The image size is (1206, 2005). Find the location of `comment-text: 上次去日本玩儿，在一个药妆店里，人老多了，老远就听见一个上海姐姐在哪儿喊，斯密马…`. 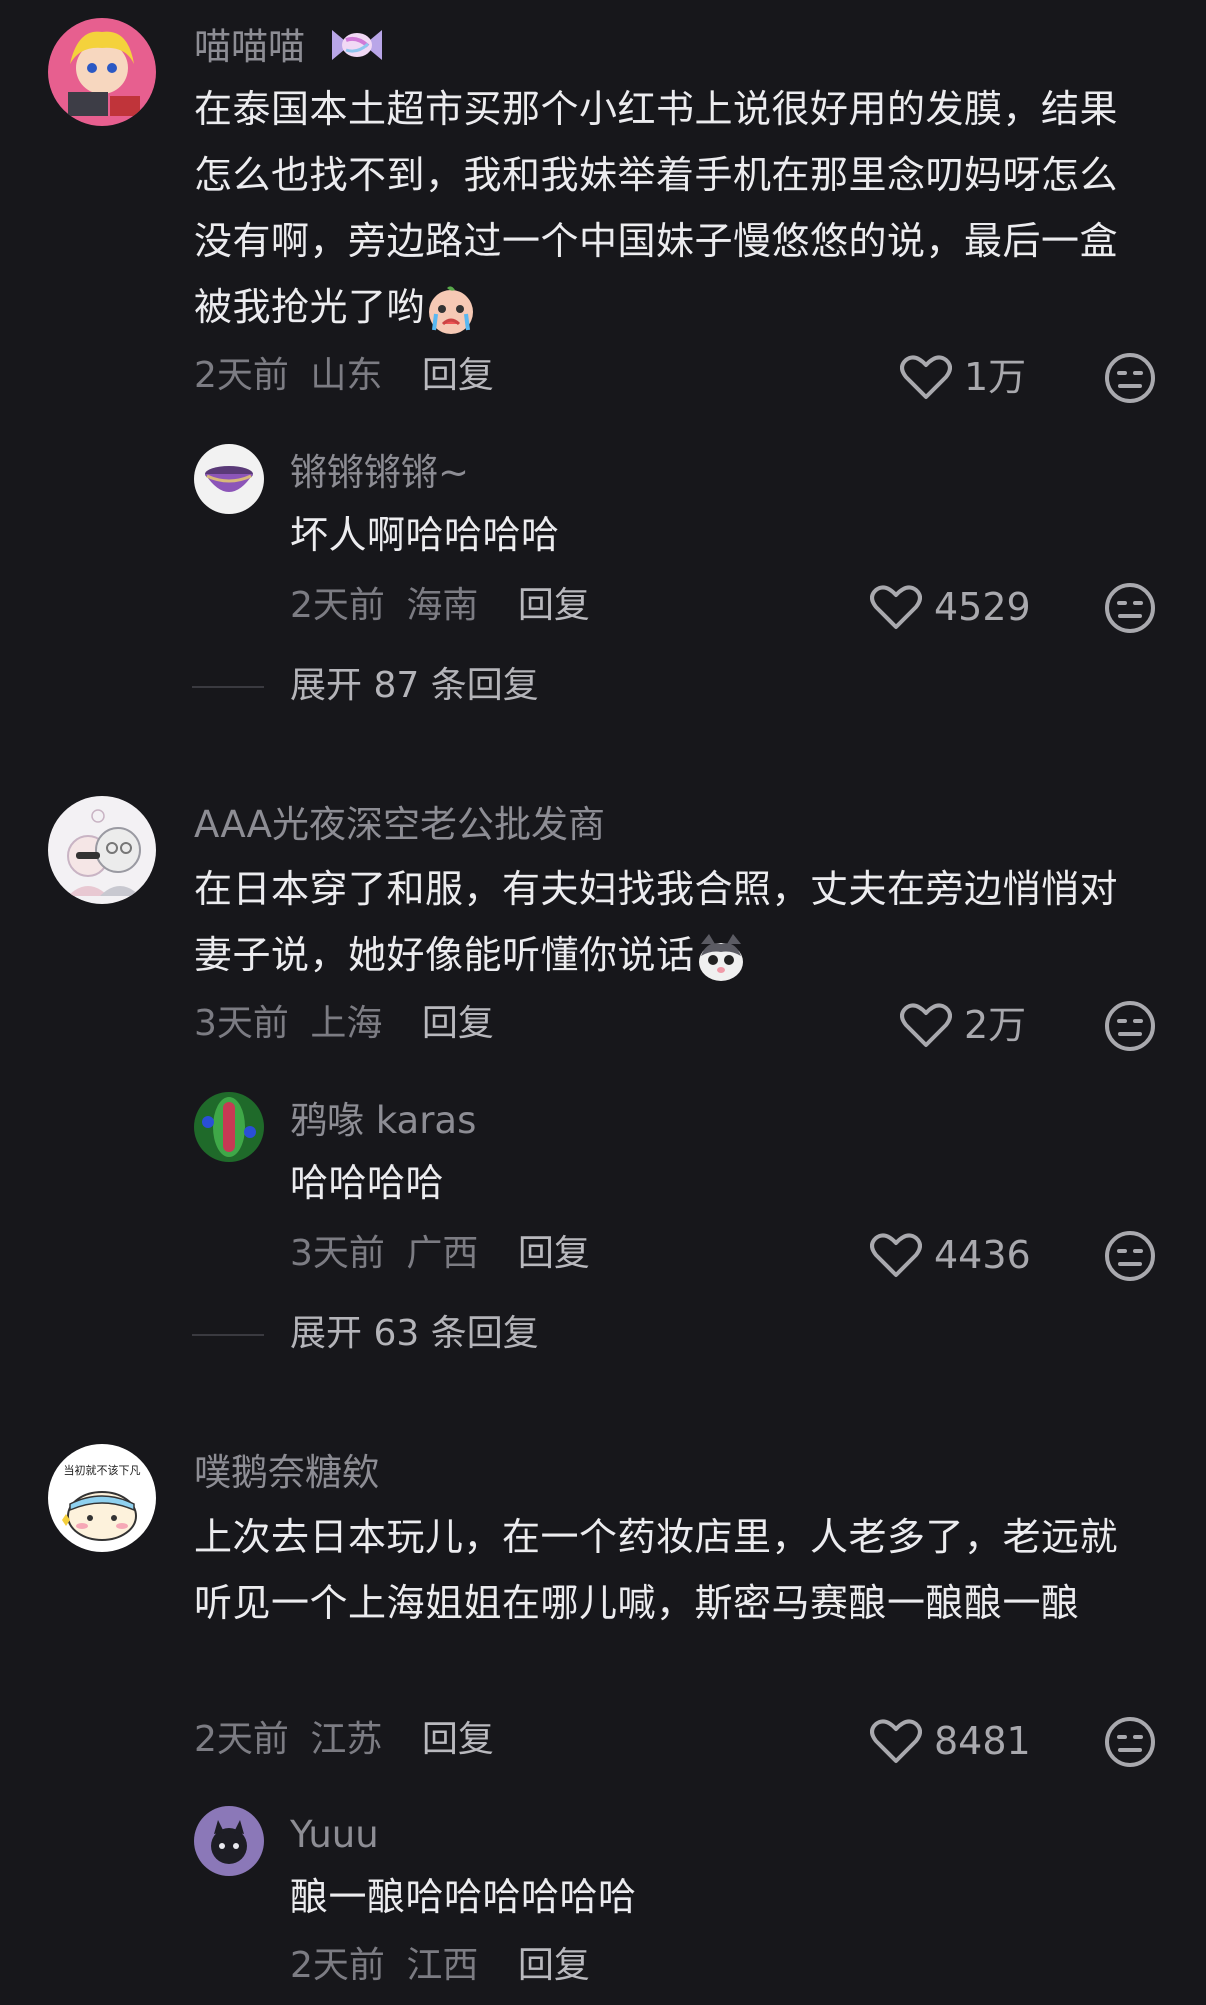

comment-text: 上次去日本玩儿，在一个药妆店里，人老多了，老远就听见一个上海姐姐在哪儿喊，斯密马… is located at coordinates (656, 1570).